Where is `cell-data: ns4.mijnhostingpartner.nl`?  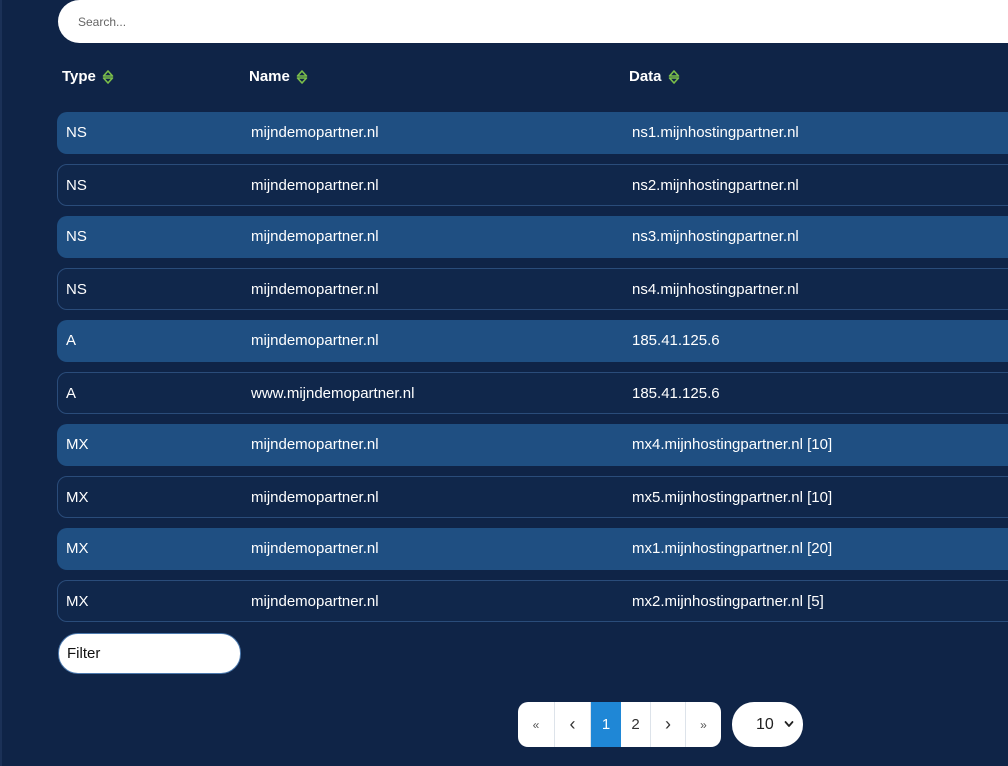 cell-data: ns4.mijnhostingpartner.nl is located at coordinates (715, 289).